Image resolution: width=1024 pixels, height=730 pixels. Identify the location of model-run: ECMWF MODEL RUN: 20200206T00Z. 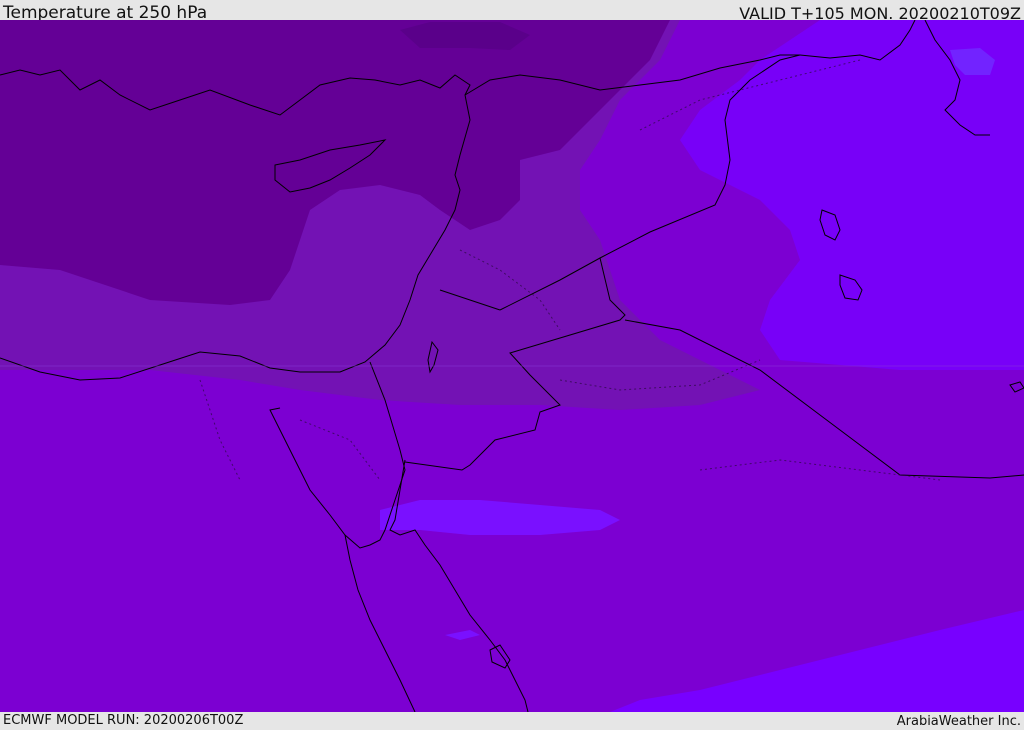
(123, 720).